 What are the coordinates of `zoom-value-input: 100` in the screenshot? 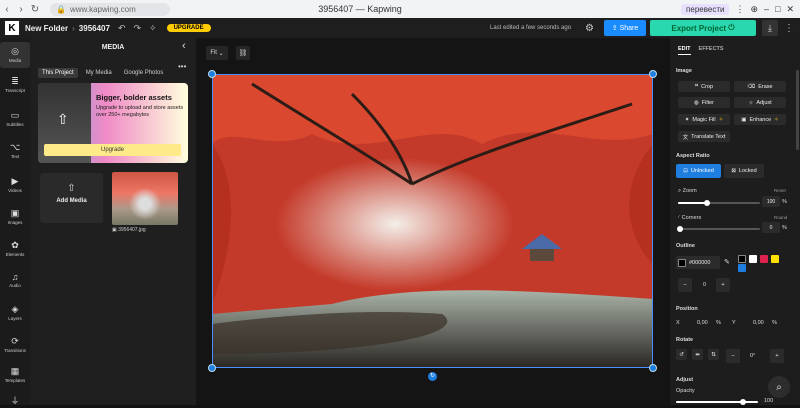 It's located at (771, 201).